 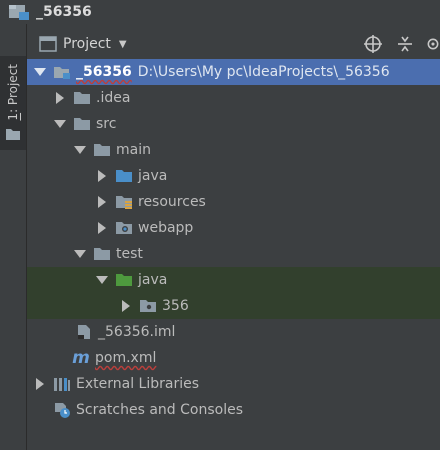 I want to click on project-view-icon, so click(x=48, y=44).